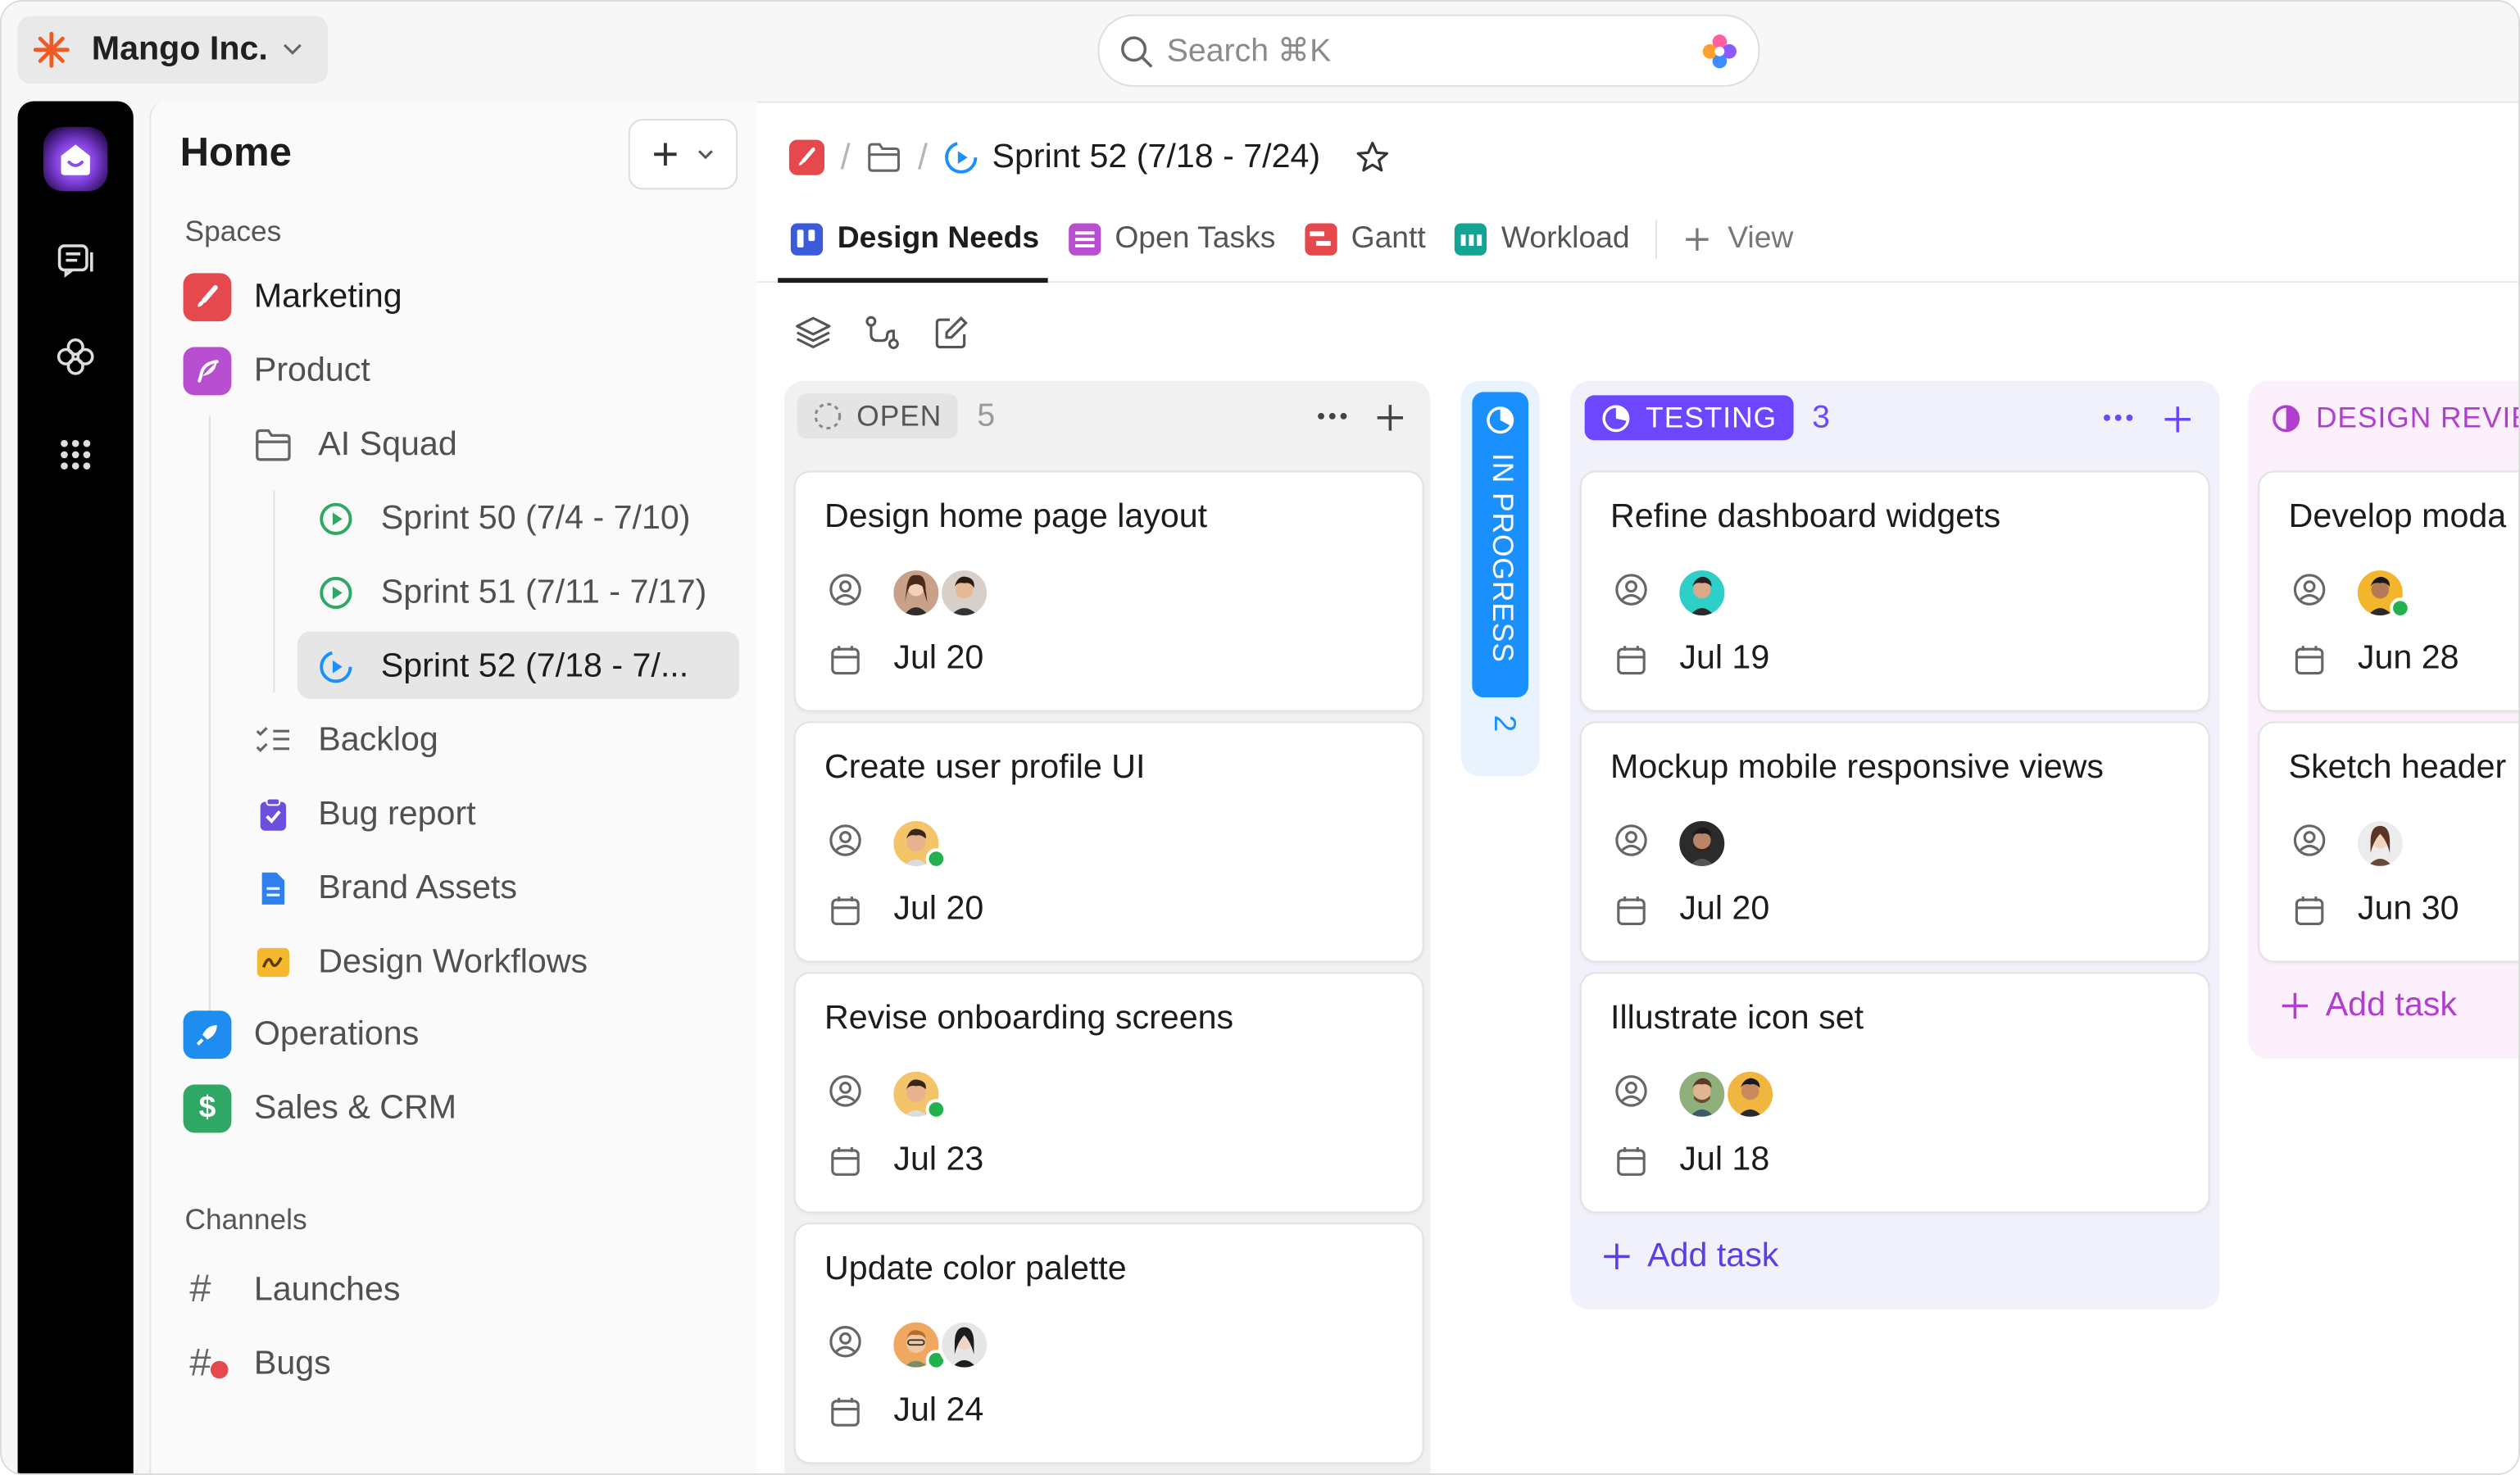 The image size is (2520, 1475). Describe the element at coordinates (1720, 51) in the screenshot. I see `ai-brain-icon` at that location.